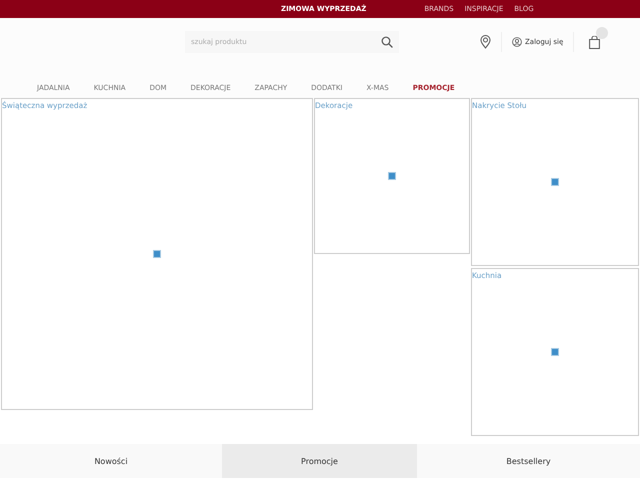  What do you see at coordinates (602, 33) in the screenshot?
I see `cart-badge` at bounding box center [602, 33].